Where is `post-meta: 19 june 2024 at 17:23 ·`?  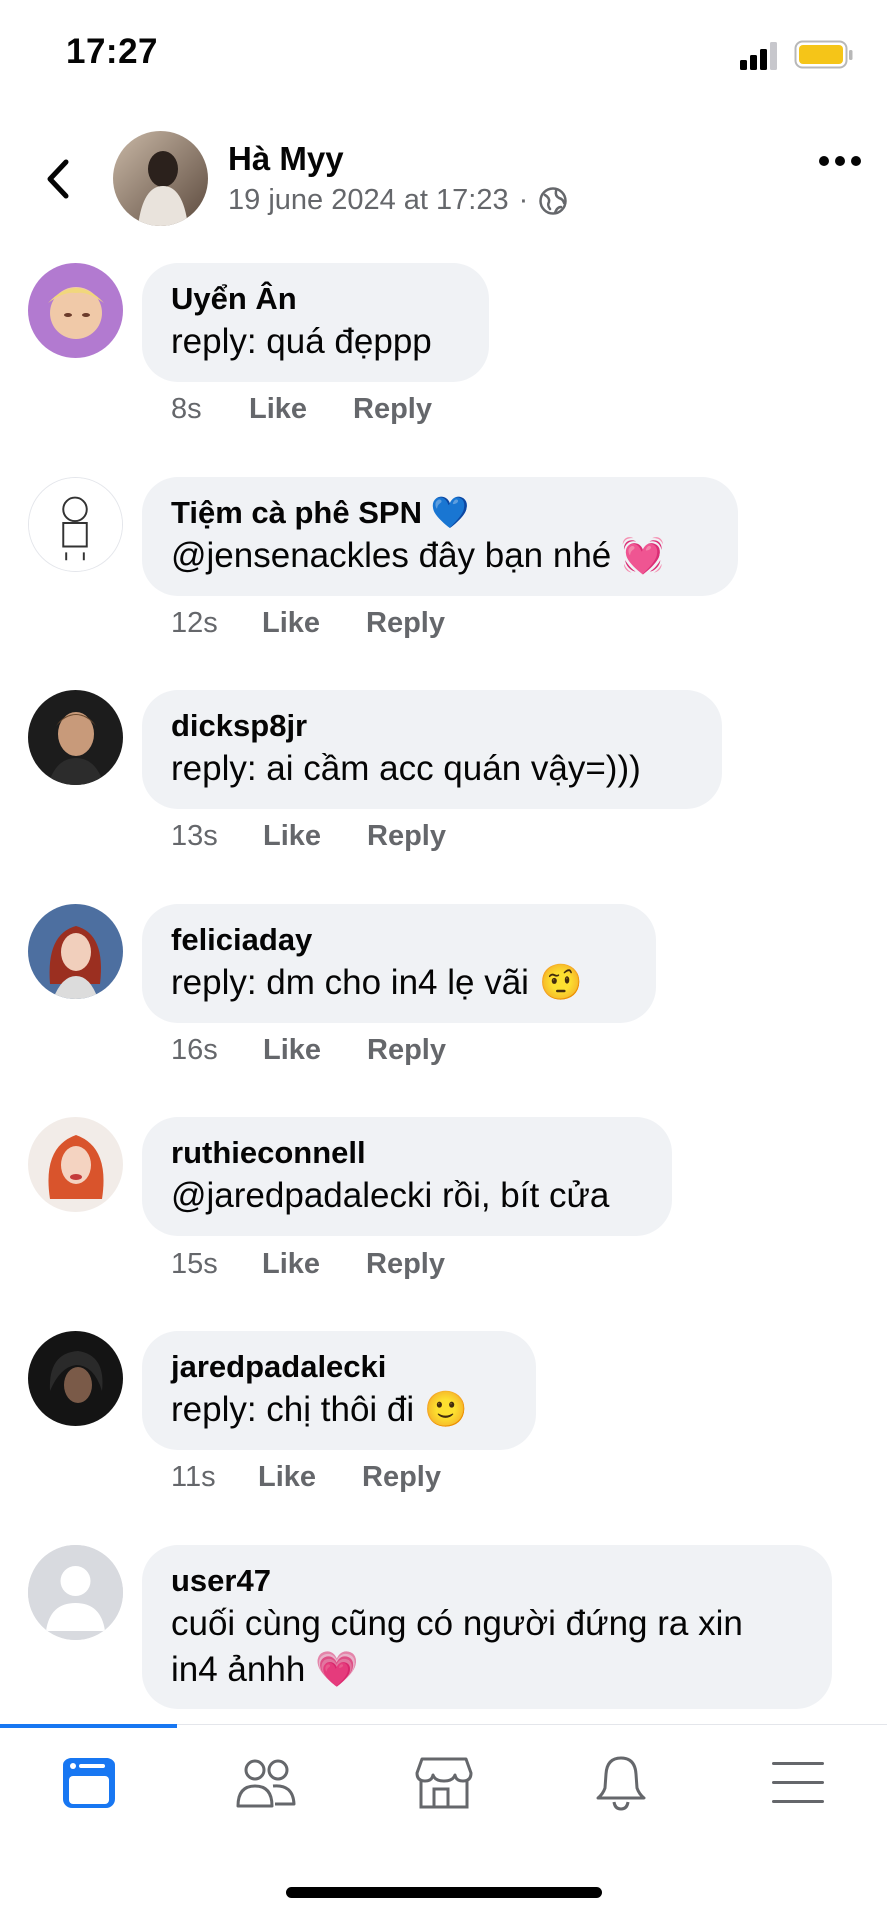
post-meta: 19 june 2024 at 17:23 · is located at coordinates (398, 200).